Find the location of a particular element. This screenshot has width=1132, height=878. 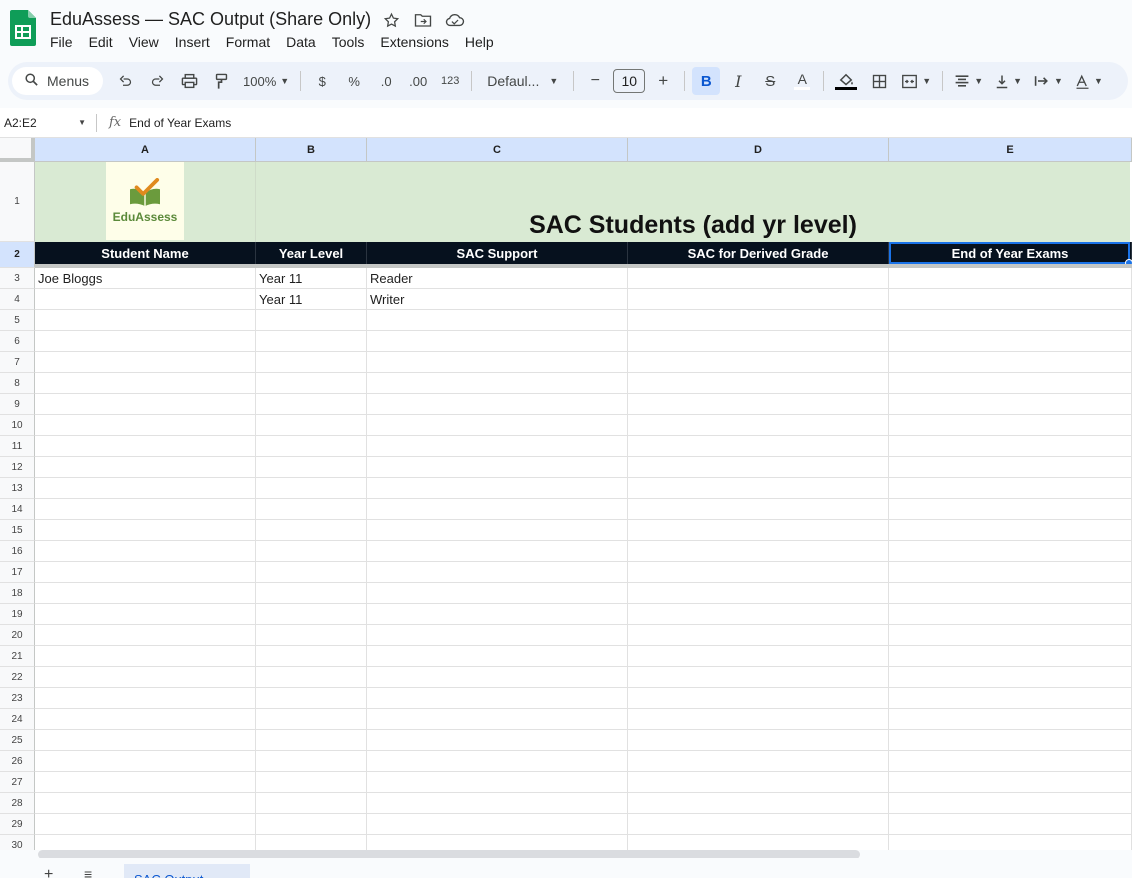

cell-e24 is located at coordinates (1010, 719).